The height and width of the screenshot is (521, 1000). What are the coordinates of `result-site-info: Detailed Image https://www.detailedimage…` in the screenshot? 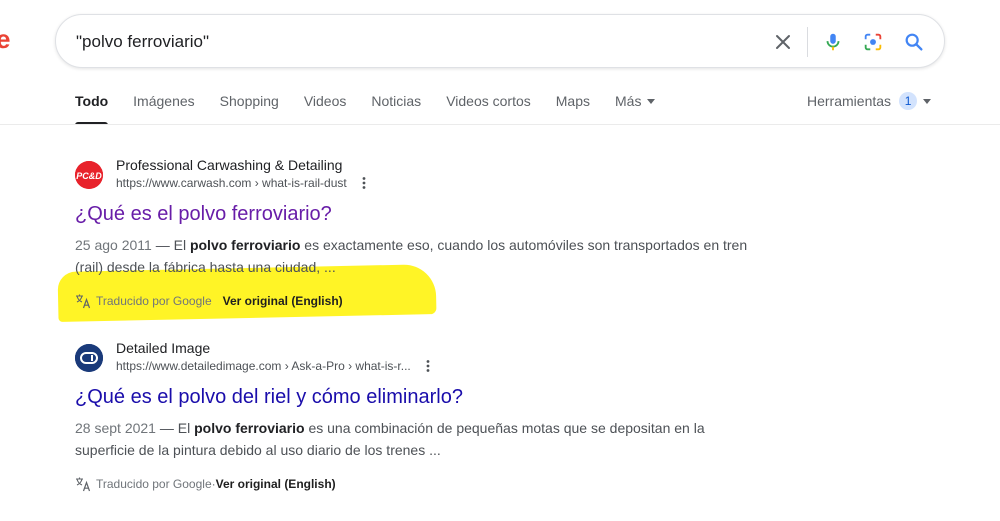 It's located at (425, 358).